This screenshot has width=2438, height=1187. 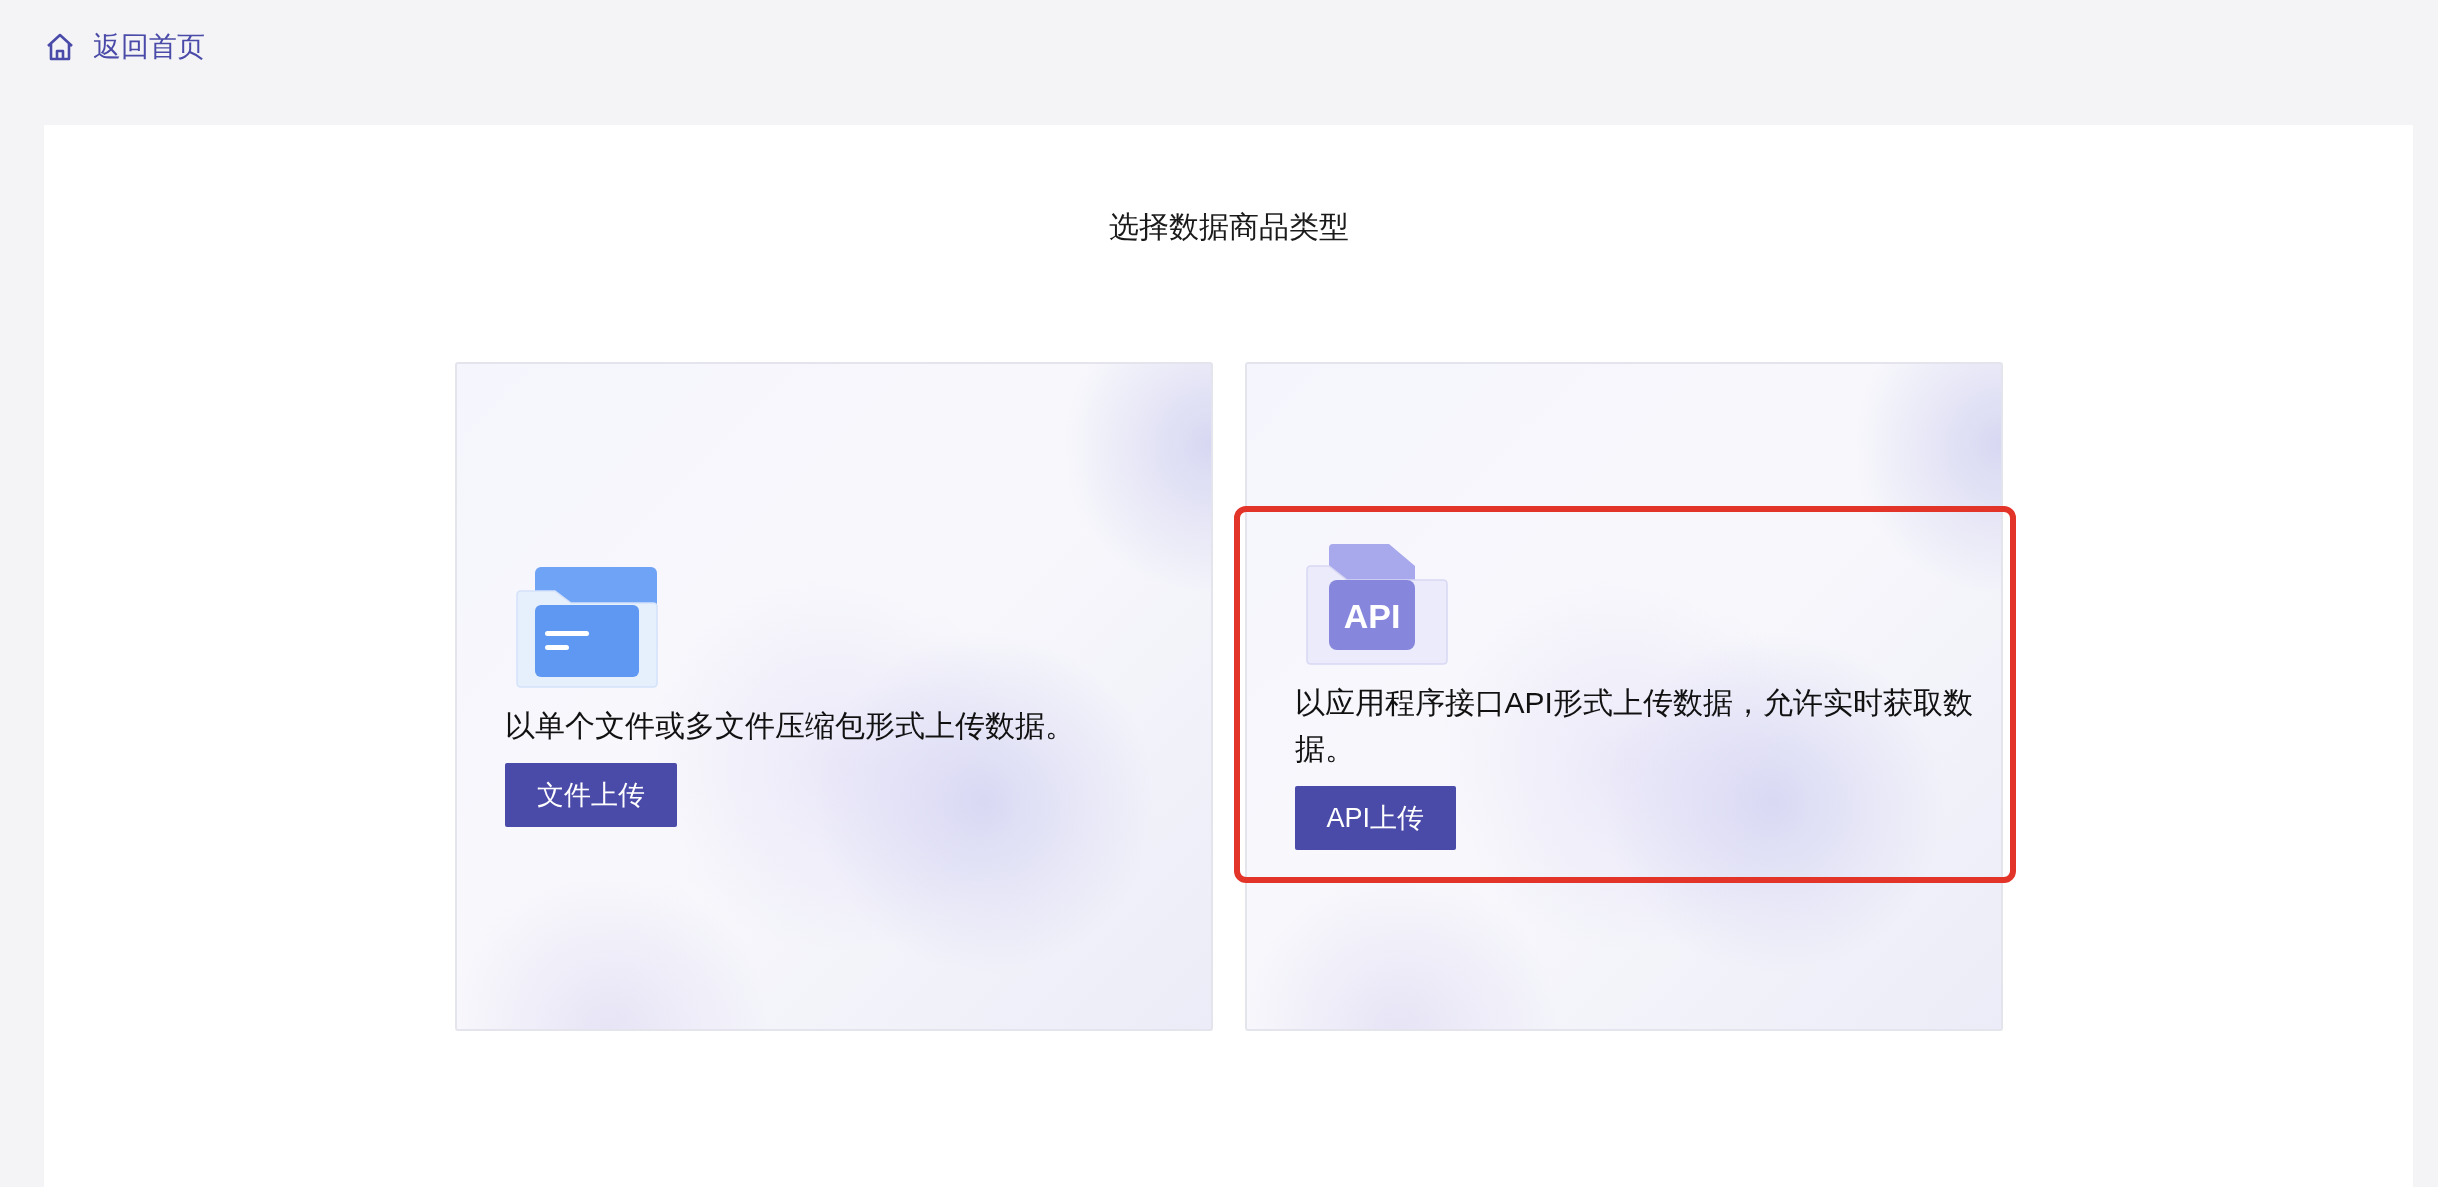 I want to click on upload-button: 文件上传, so click(x=590, y=794).